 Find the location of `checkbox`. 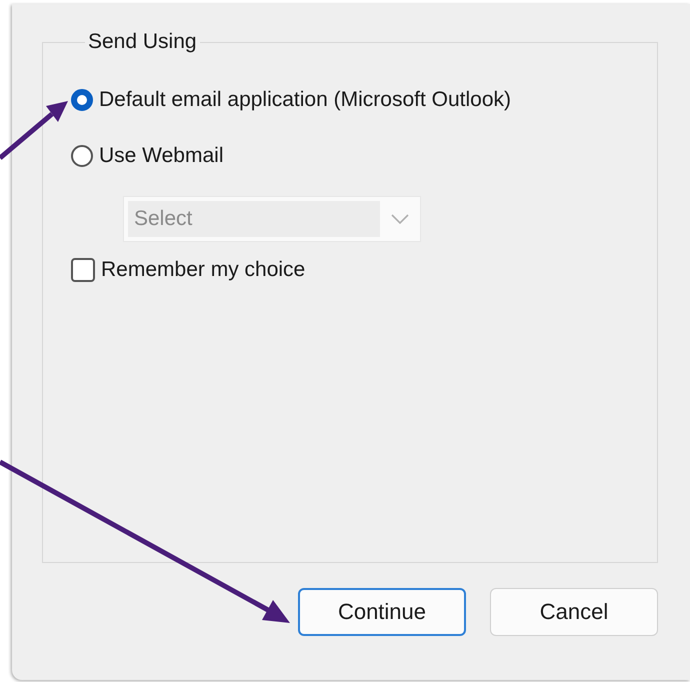

checkbox is located at coordinates (83, 270).